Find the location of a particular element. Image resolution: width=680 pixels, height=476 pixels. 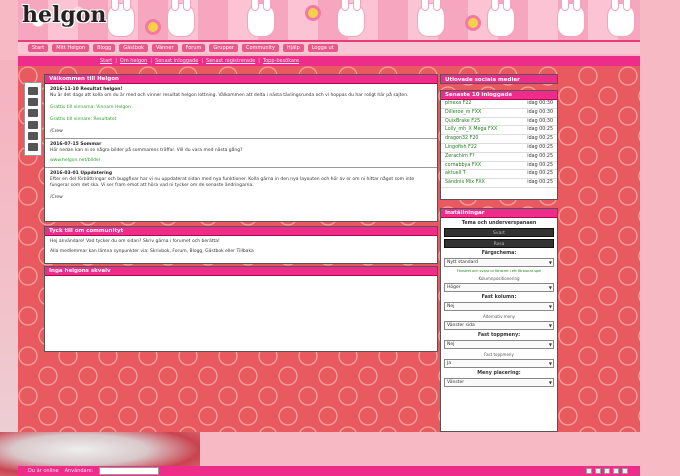

fixed-column-label: Fast kolumn: is located at coordinates (499, 297).